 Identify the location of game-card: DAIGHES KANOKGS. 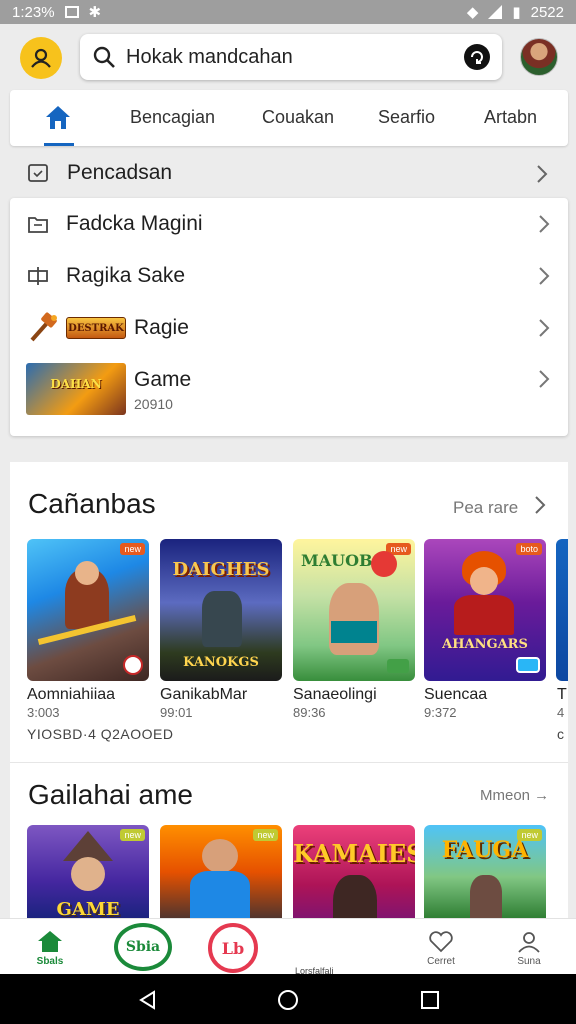
(221, 610).